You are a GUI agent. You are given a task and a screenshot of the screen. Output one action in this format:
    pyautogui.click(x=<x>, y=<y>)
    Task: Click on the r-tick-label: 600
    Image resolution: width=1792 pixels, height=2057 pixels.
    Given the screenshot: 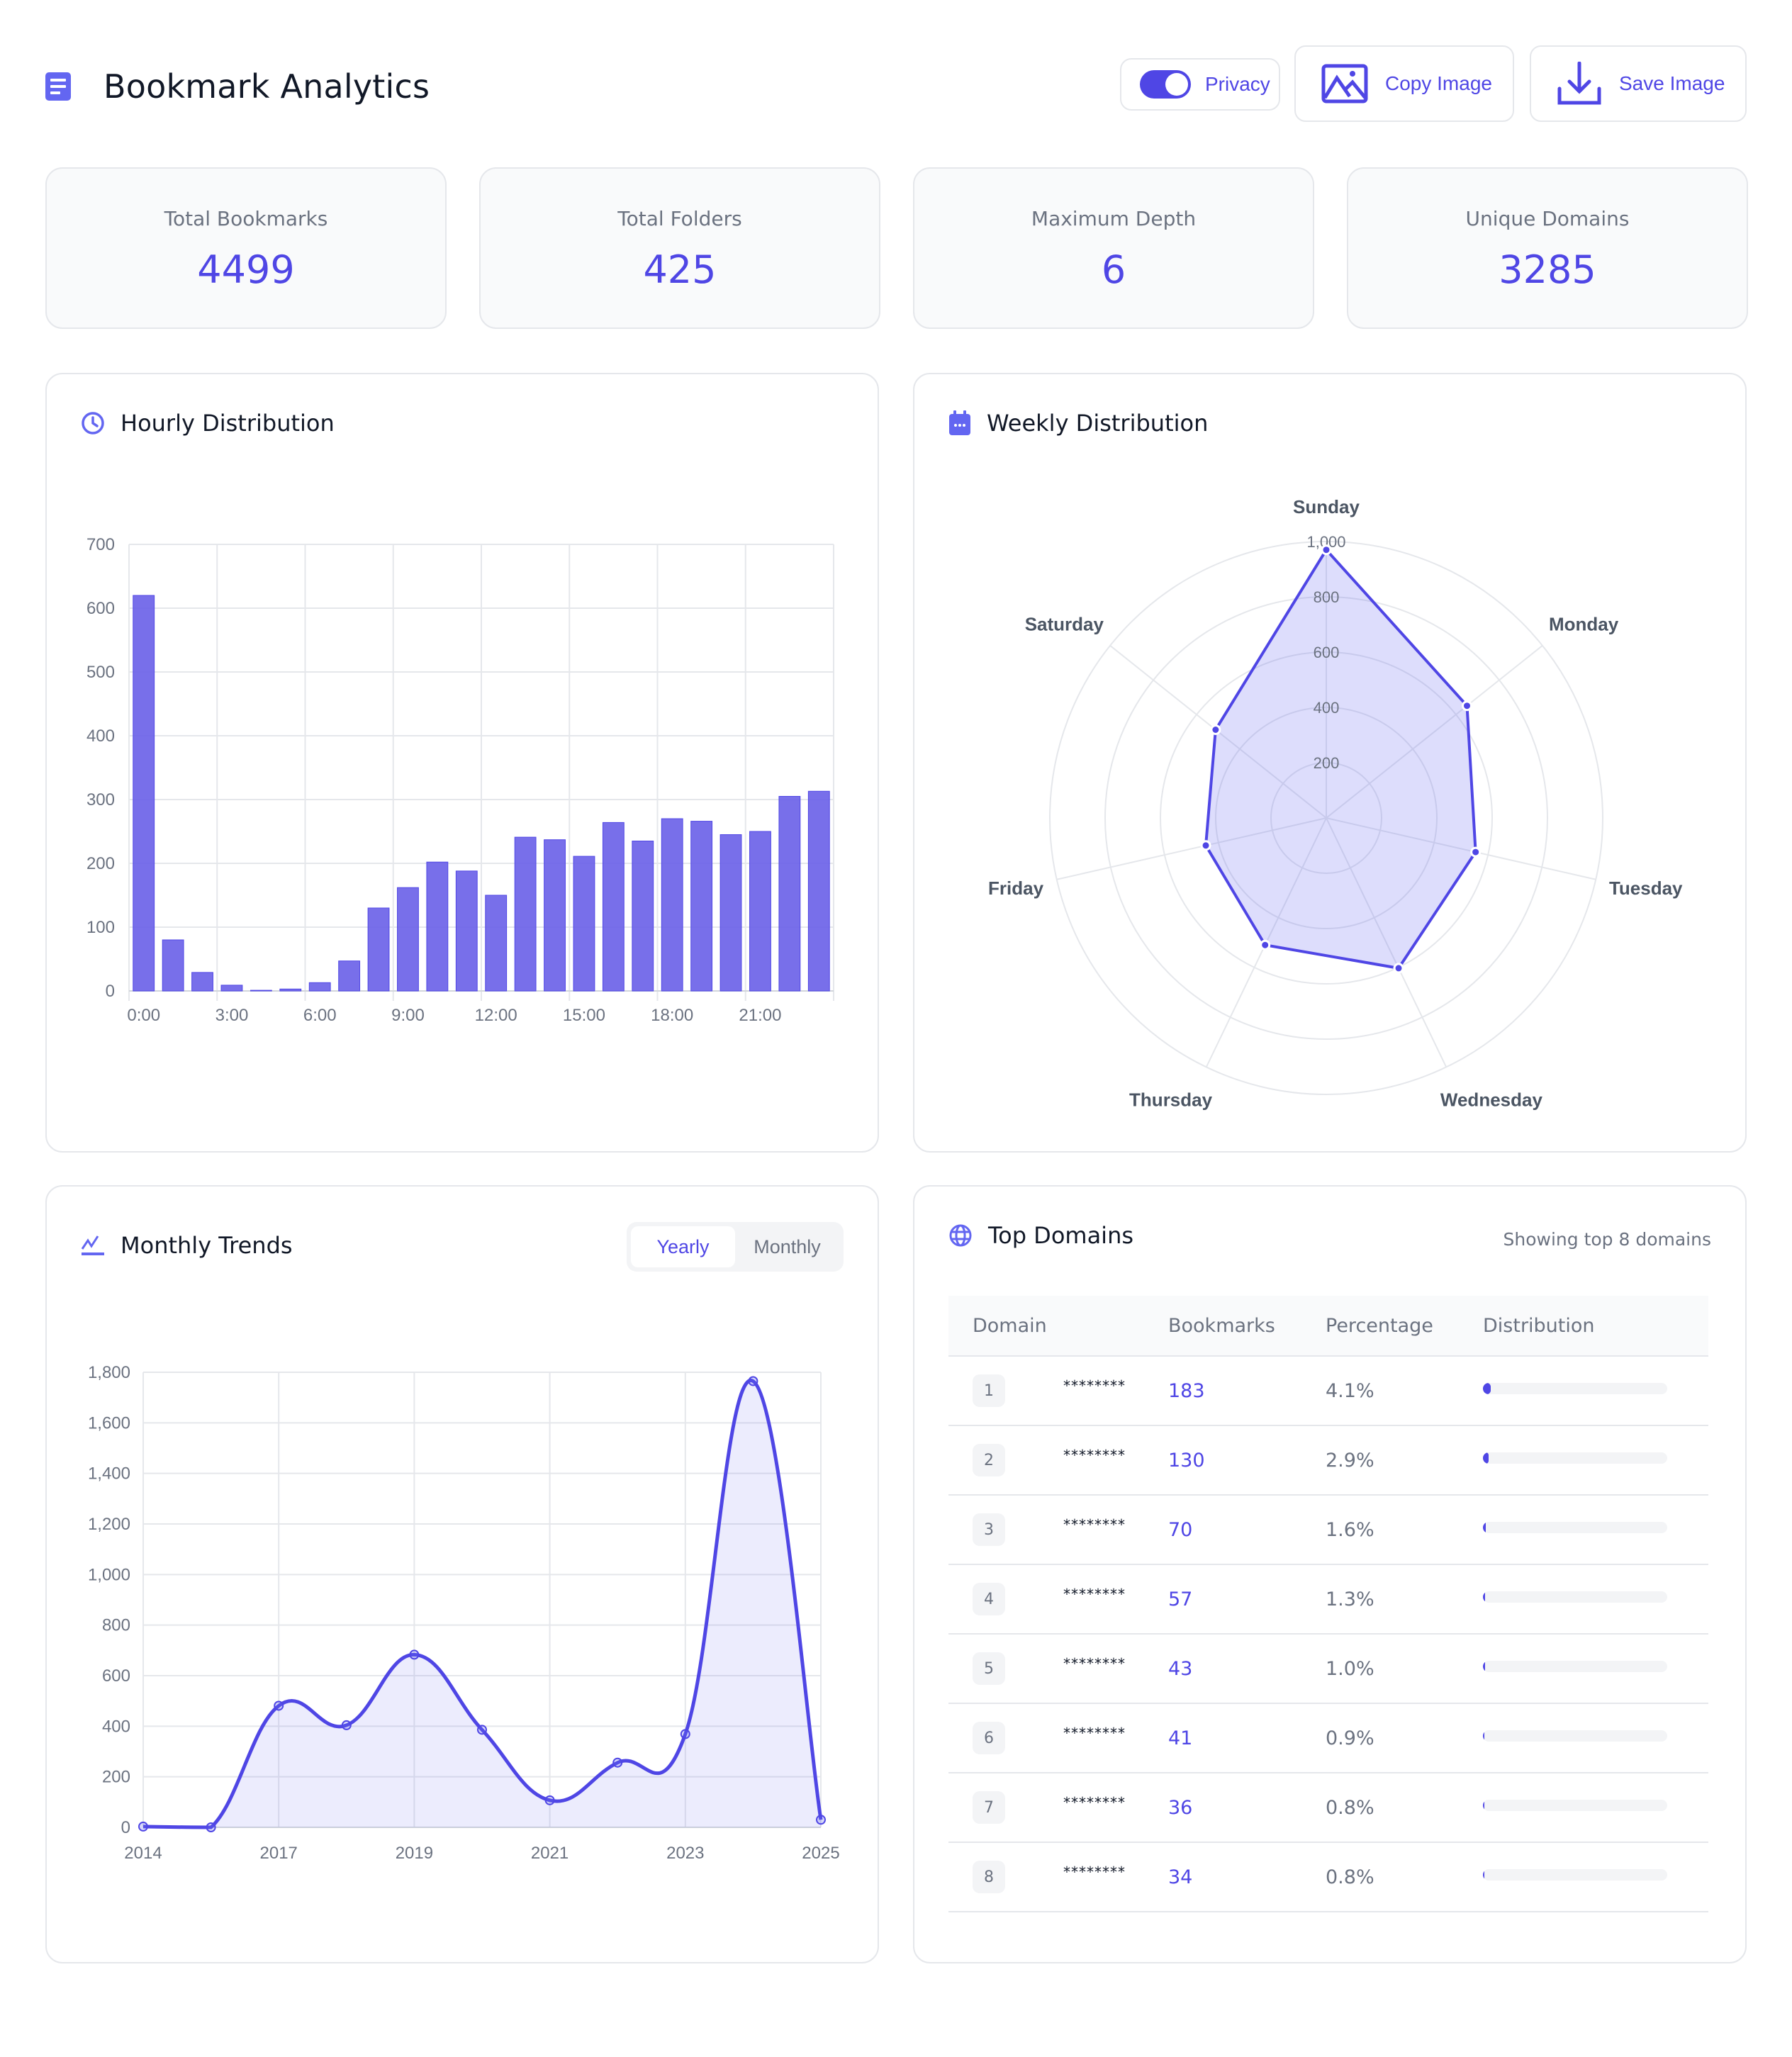 What is the action you would take?
    pyautogui.click(x=1327, y=652)
    